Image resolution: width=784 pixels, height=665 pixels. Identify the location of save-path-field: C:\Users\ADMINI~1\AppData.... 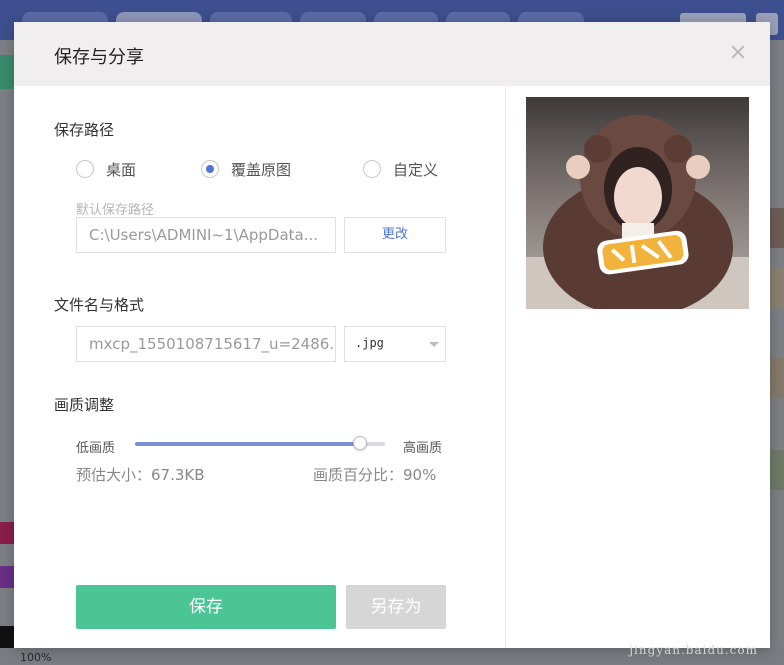
(206, 235).